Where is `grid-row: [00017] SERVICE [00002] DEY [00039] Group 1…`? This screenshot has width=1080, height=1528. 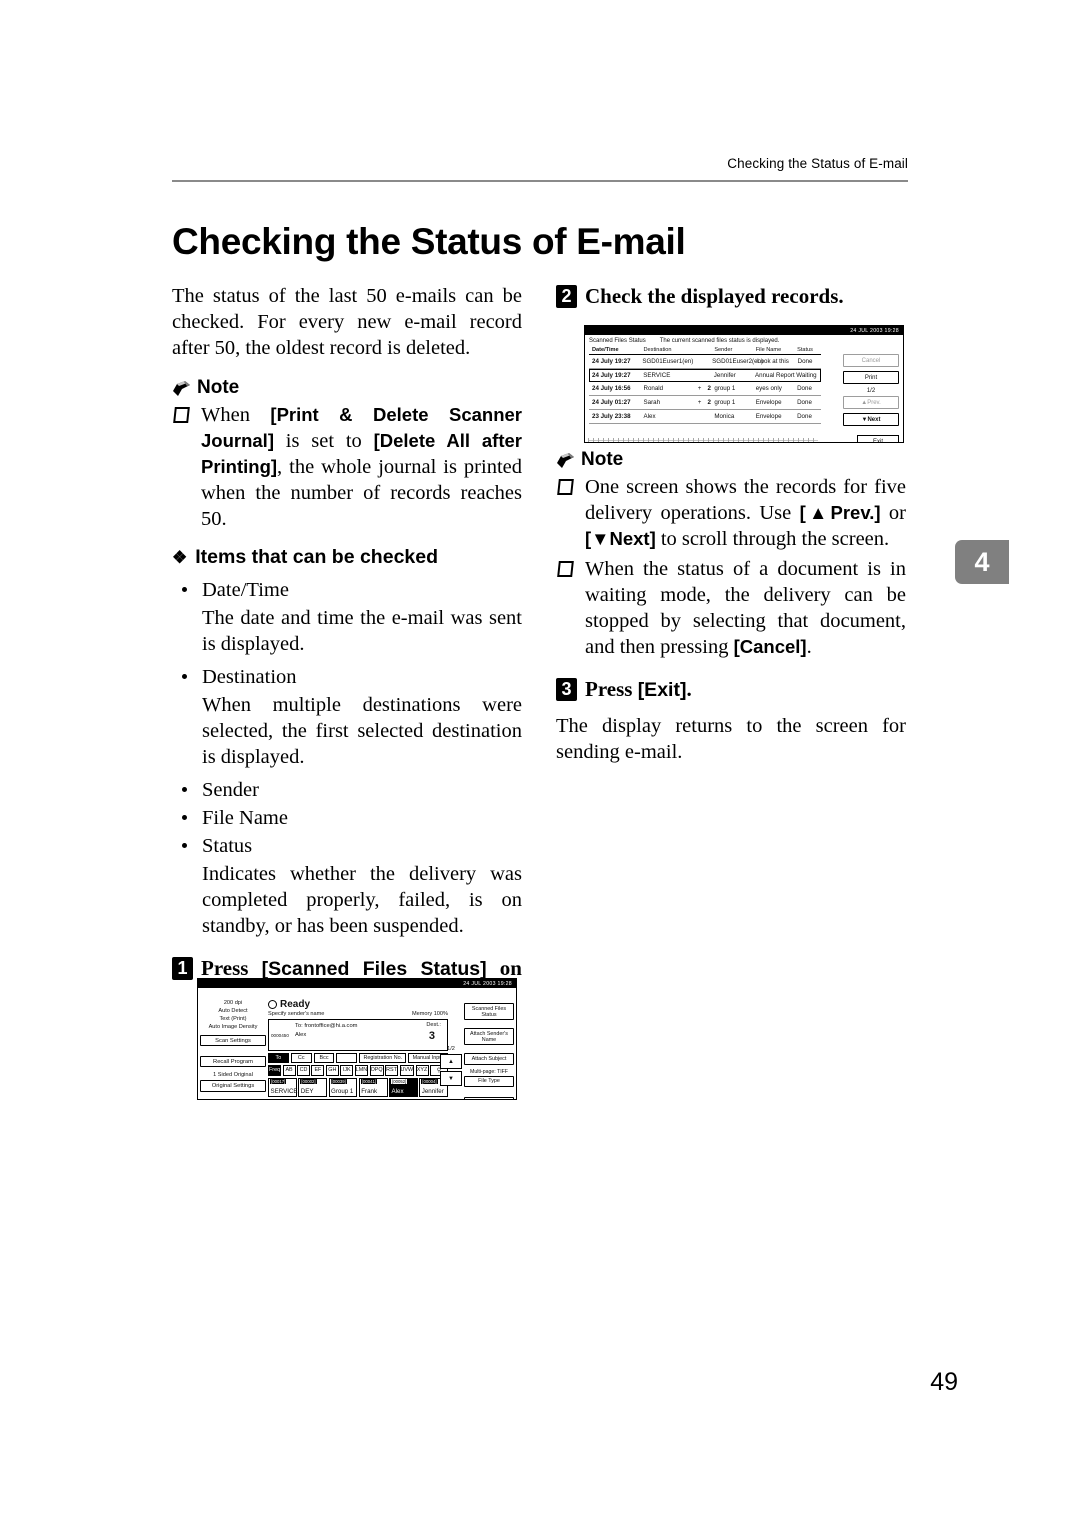 grid-row: [00017] SERVICE [00002] DEY [00039] Group 1… is located at coordinates (358, 1088).